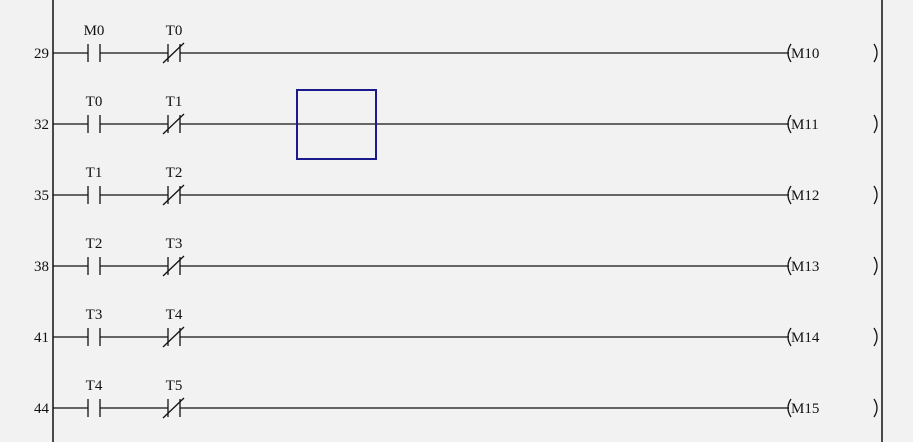 The width and height of the screenshot is (913, 442). I want to click on rung: 38 T2 T3 M13, so click(456, 256).